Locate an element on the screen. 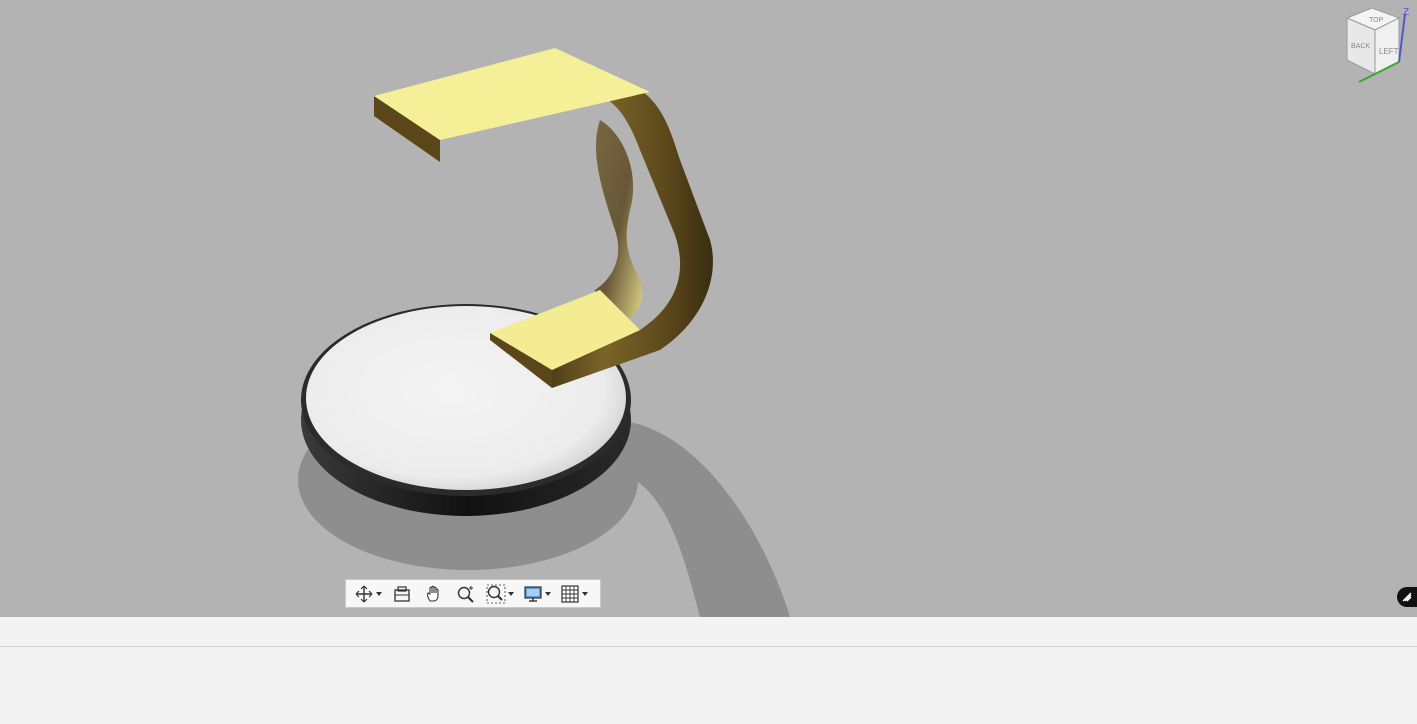 The width and height of the screenshot is (1417, 724). zoom-button is located at coordinates (466, 593).